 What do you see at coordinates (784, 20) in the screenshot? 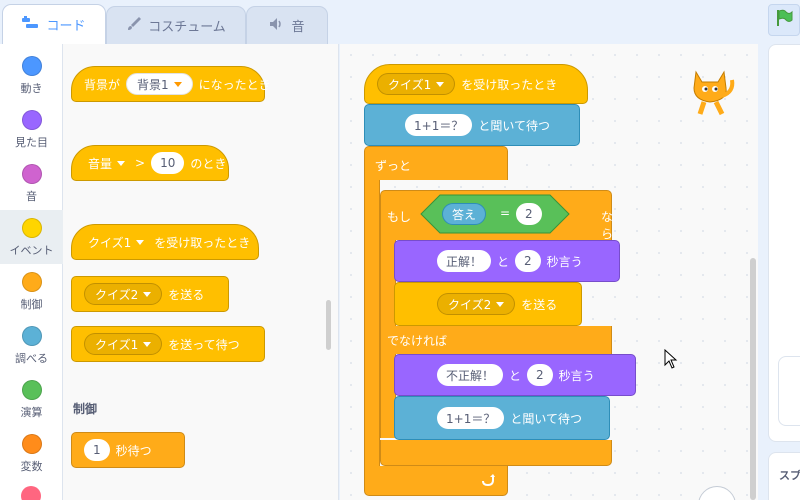
I see `green-flag-button` at bounding box center [784, 20].